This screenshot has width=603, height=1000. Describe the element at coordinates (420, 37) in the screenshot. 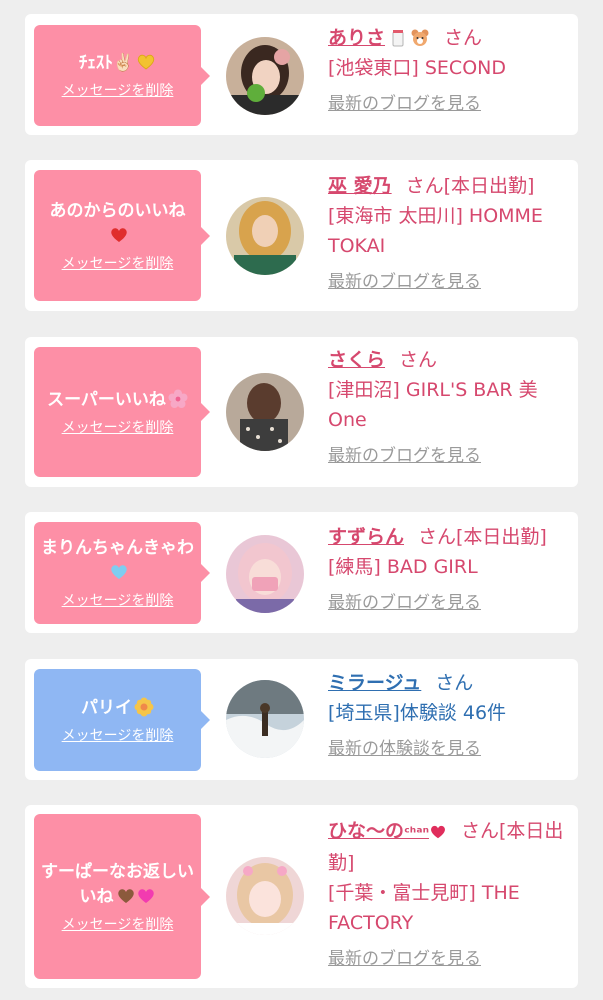

I see `bear-icon` at that location.